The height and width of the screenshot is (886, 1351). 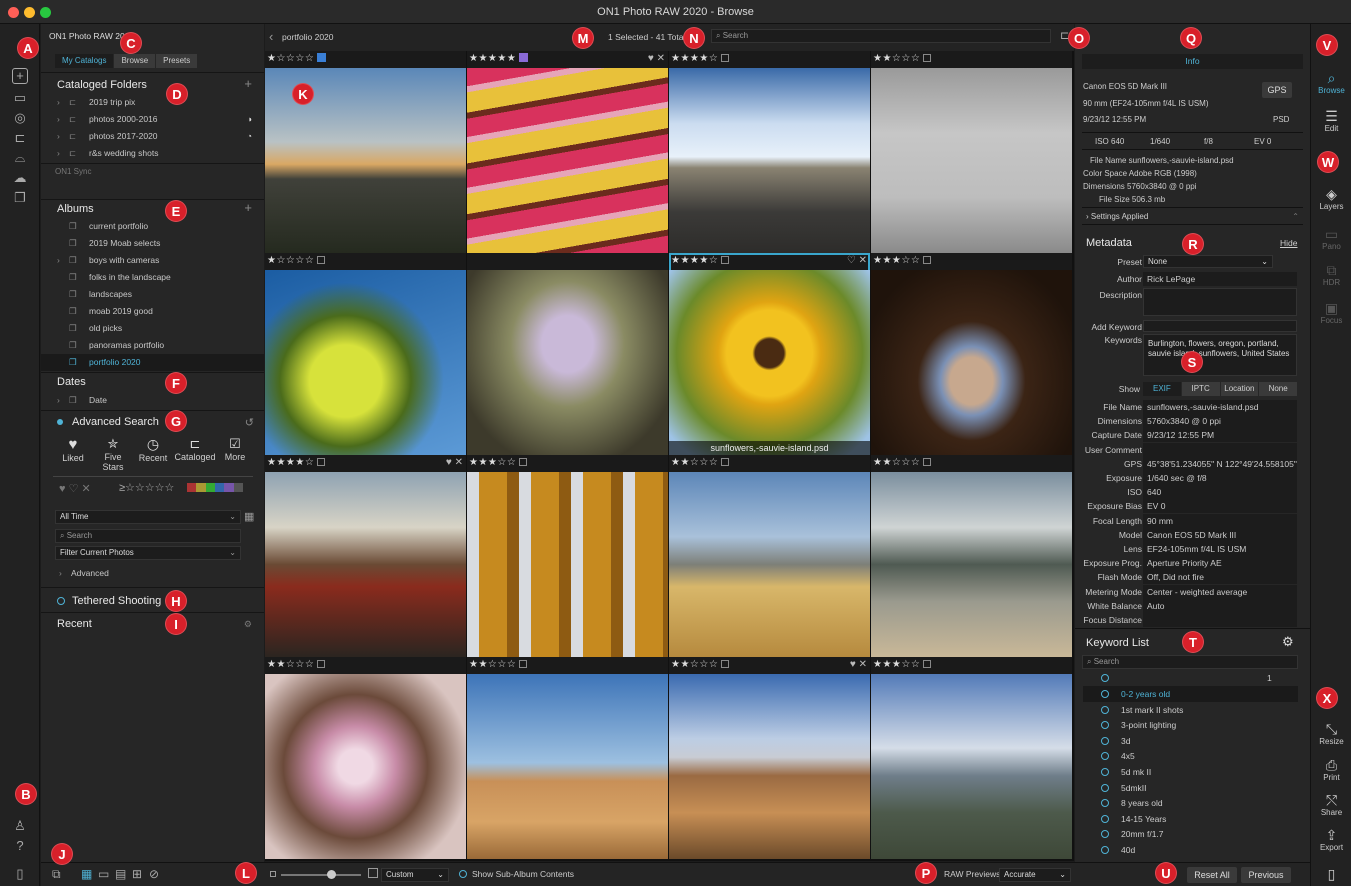 I want to click on five-stars-filter: ✮ Five Stars, so click(x=113, y=454).